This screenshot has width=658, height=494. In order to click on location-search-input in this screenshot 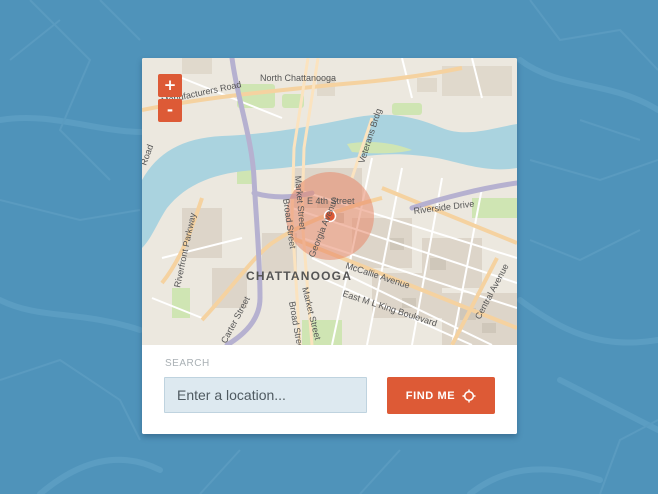, I will do `click(265, 395)`.